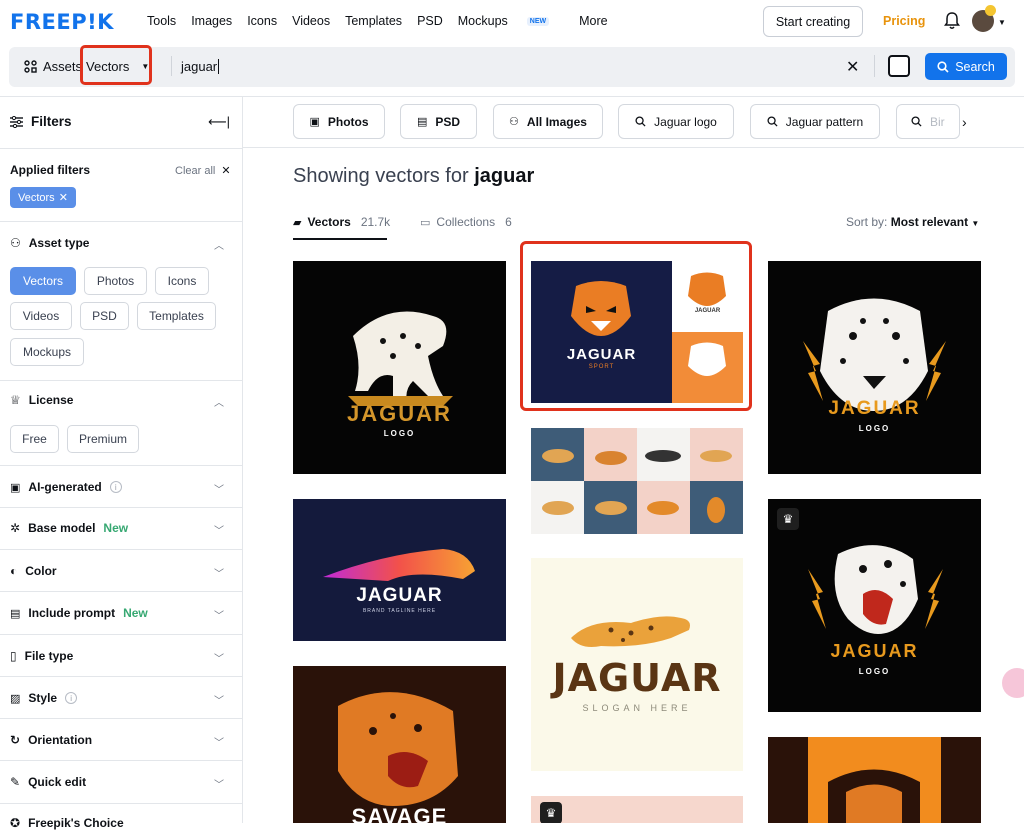  I want to click on applied-chip-label: Vectors, so click(36, 197).